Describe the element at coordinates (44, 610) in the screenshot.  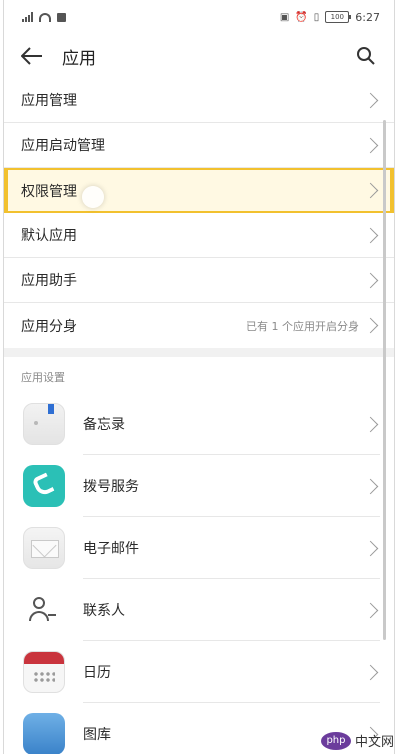
I see `contacts-icon` at that location.